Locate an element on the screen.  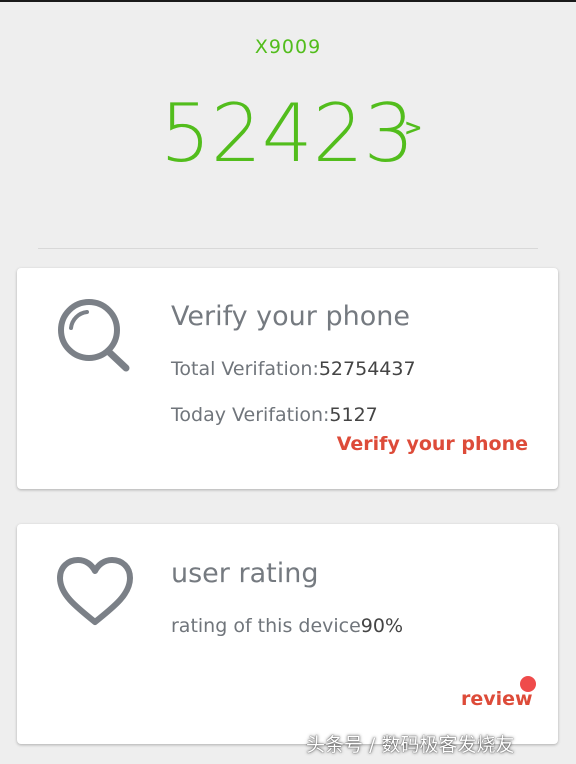
search-icon is located at coordinates (95, 336).